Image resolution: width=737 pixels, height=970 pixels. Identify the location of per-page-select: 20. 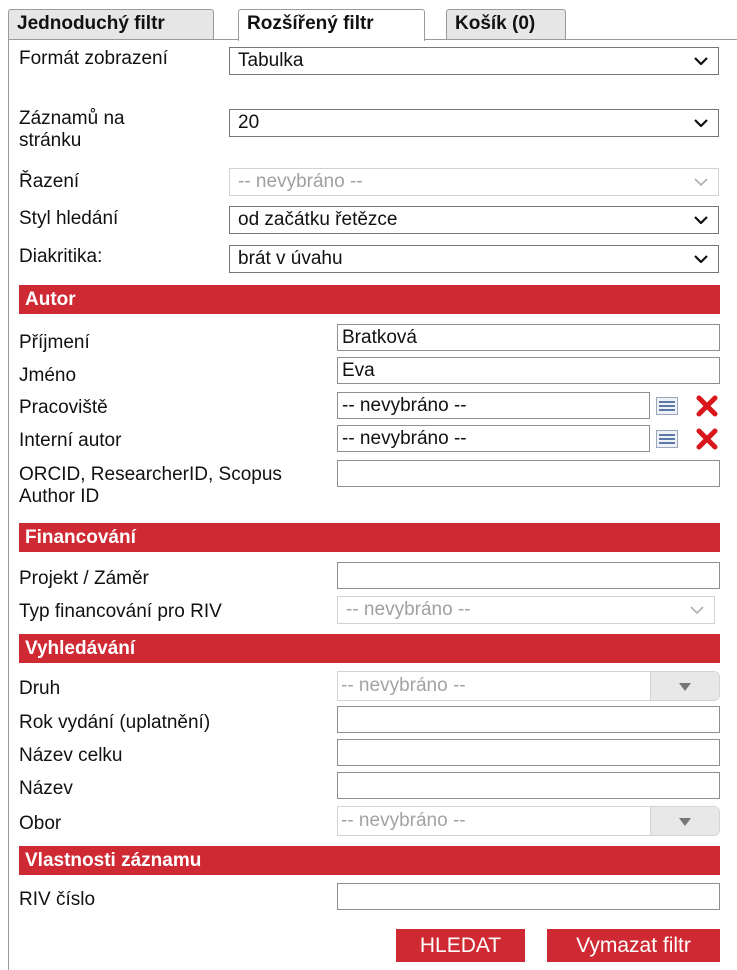
(474, 123).